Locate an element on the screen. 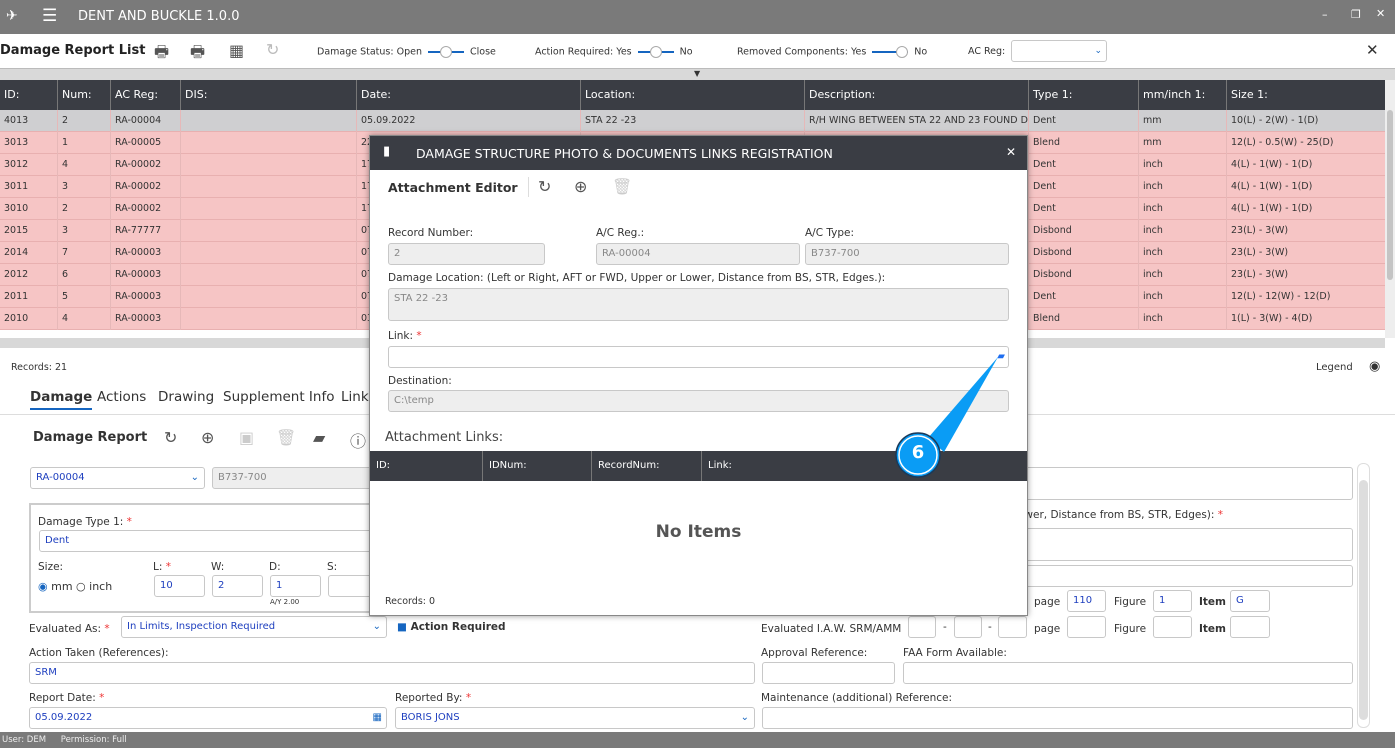 The height and width of the screenshot is (748, 1395). column-header: DIS: is located at coordinates (268, 95).